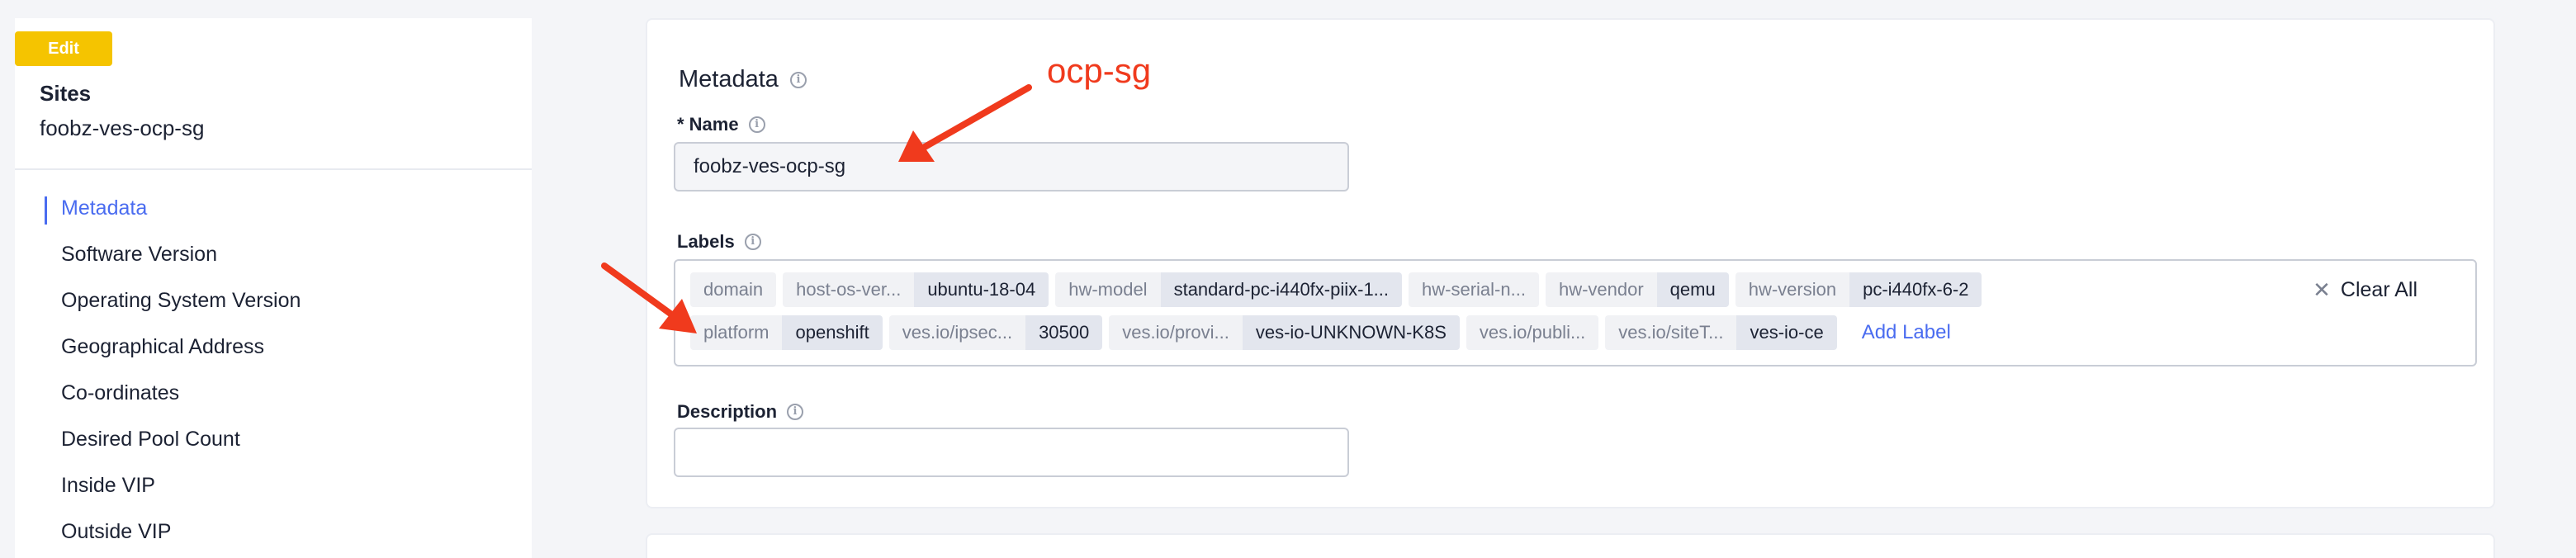 The width and height of the screenshot is (2576, 558). I want to click on annotation-arrow-name, so click(965, 123).